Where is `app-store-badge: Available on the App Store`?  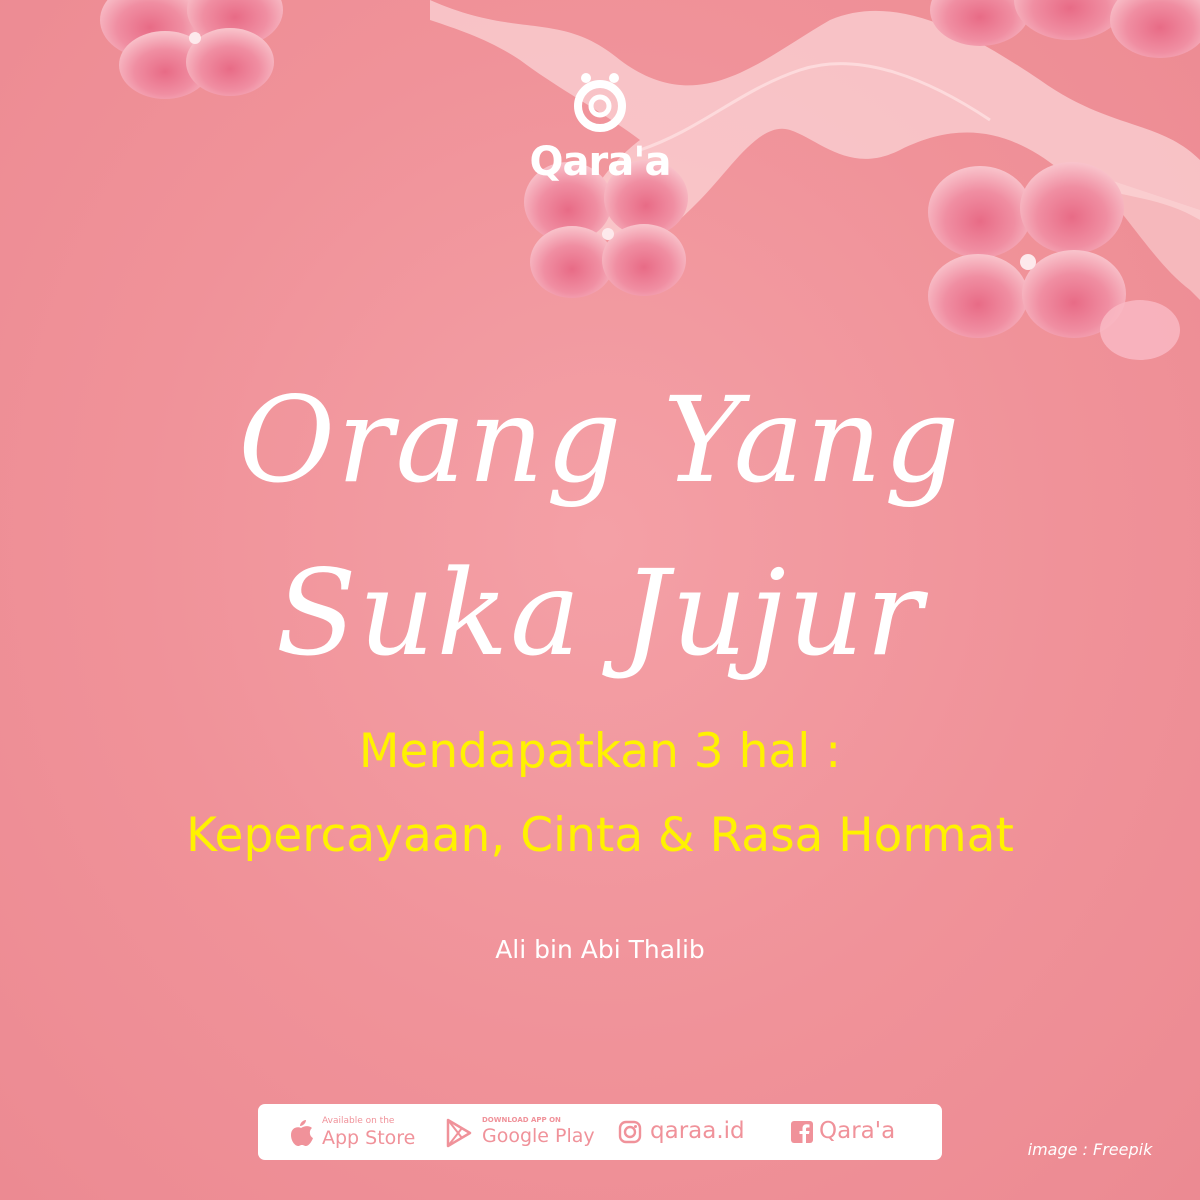
app-store-badge: Available on the App Store is located at coordinates (361, 1132).